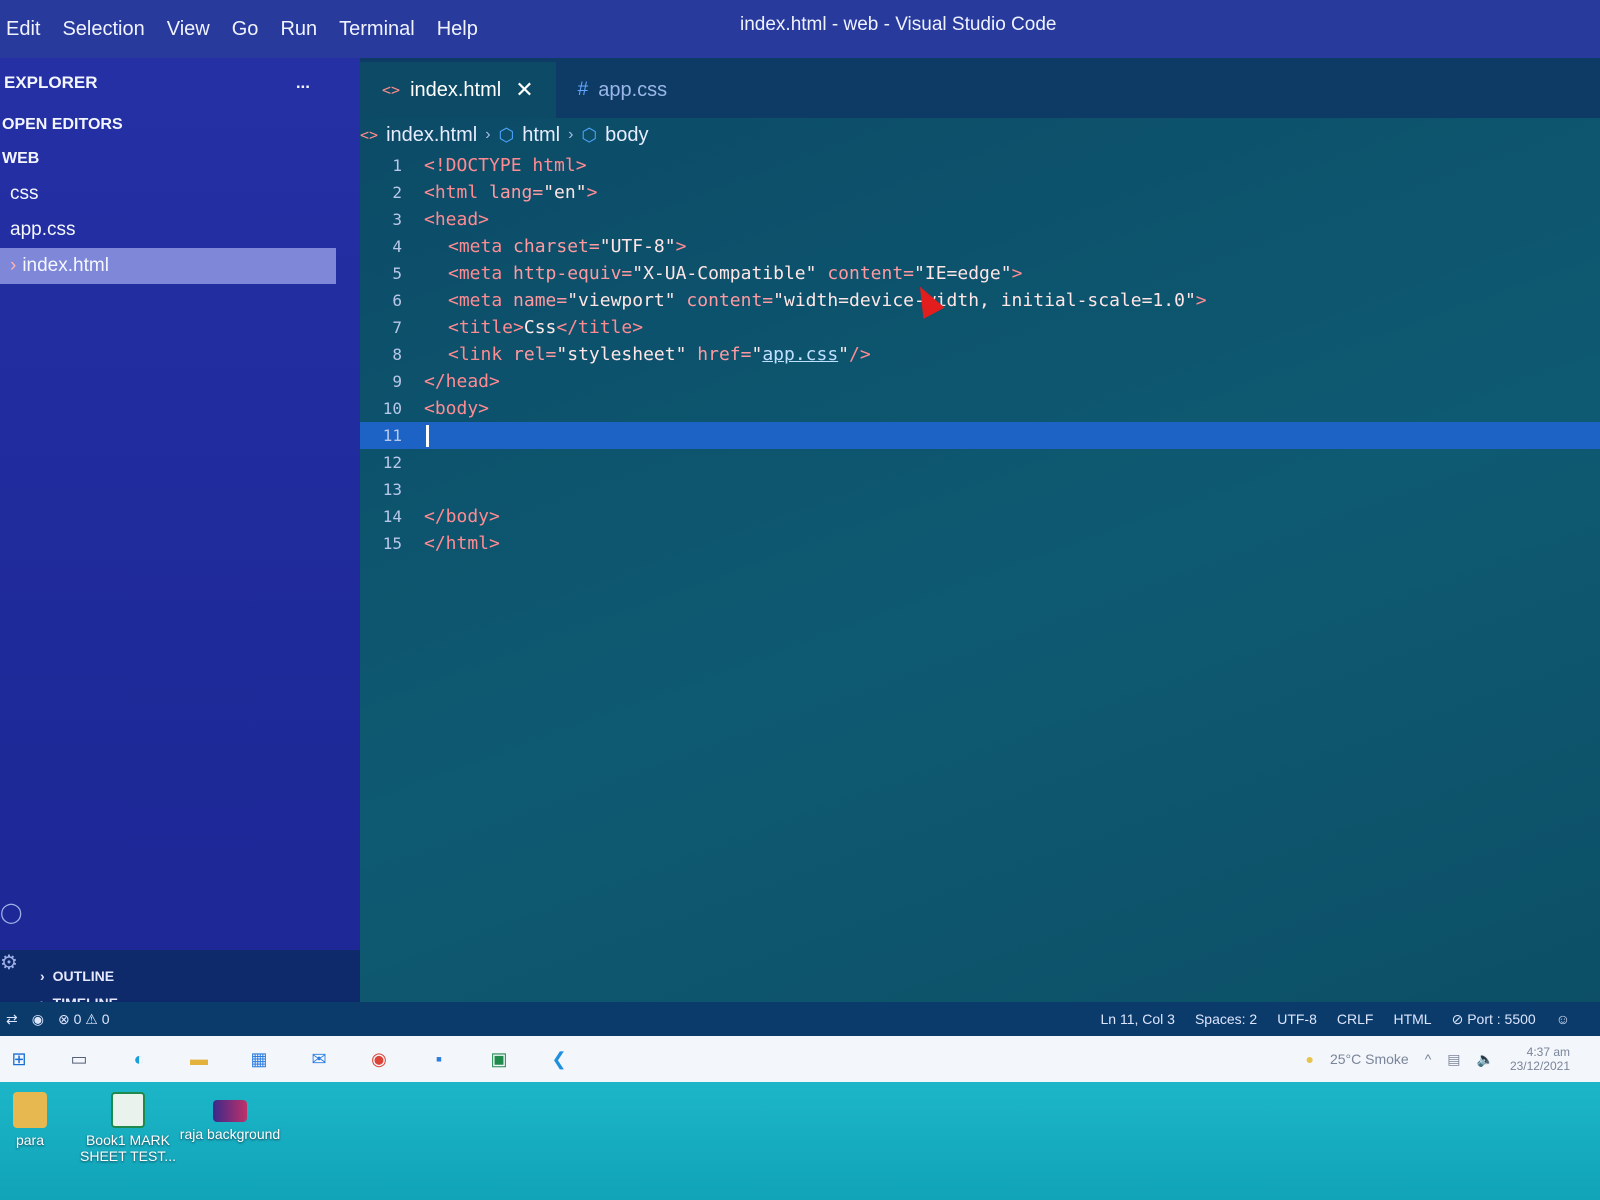 Image resolution: width=1600 pixels, height=1200 pixels. Describe the element at coordinates (199, 1059) in the screenshot. I see `file-explorer-icon: ▬` at that location.